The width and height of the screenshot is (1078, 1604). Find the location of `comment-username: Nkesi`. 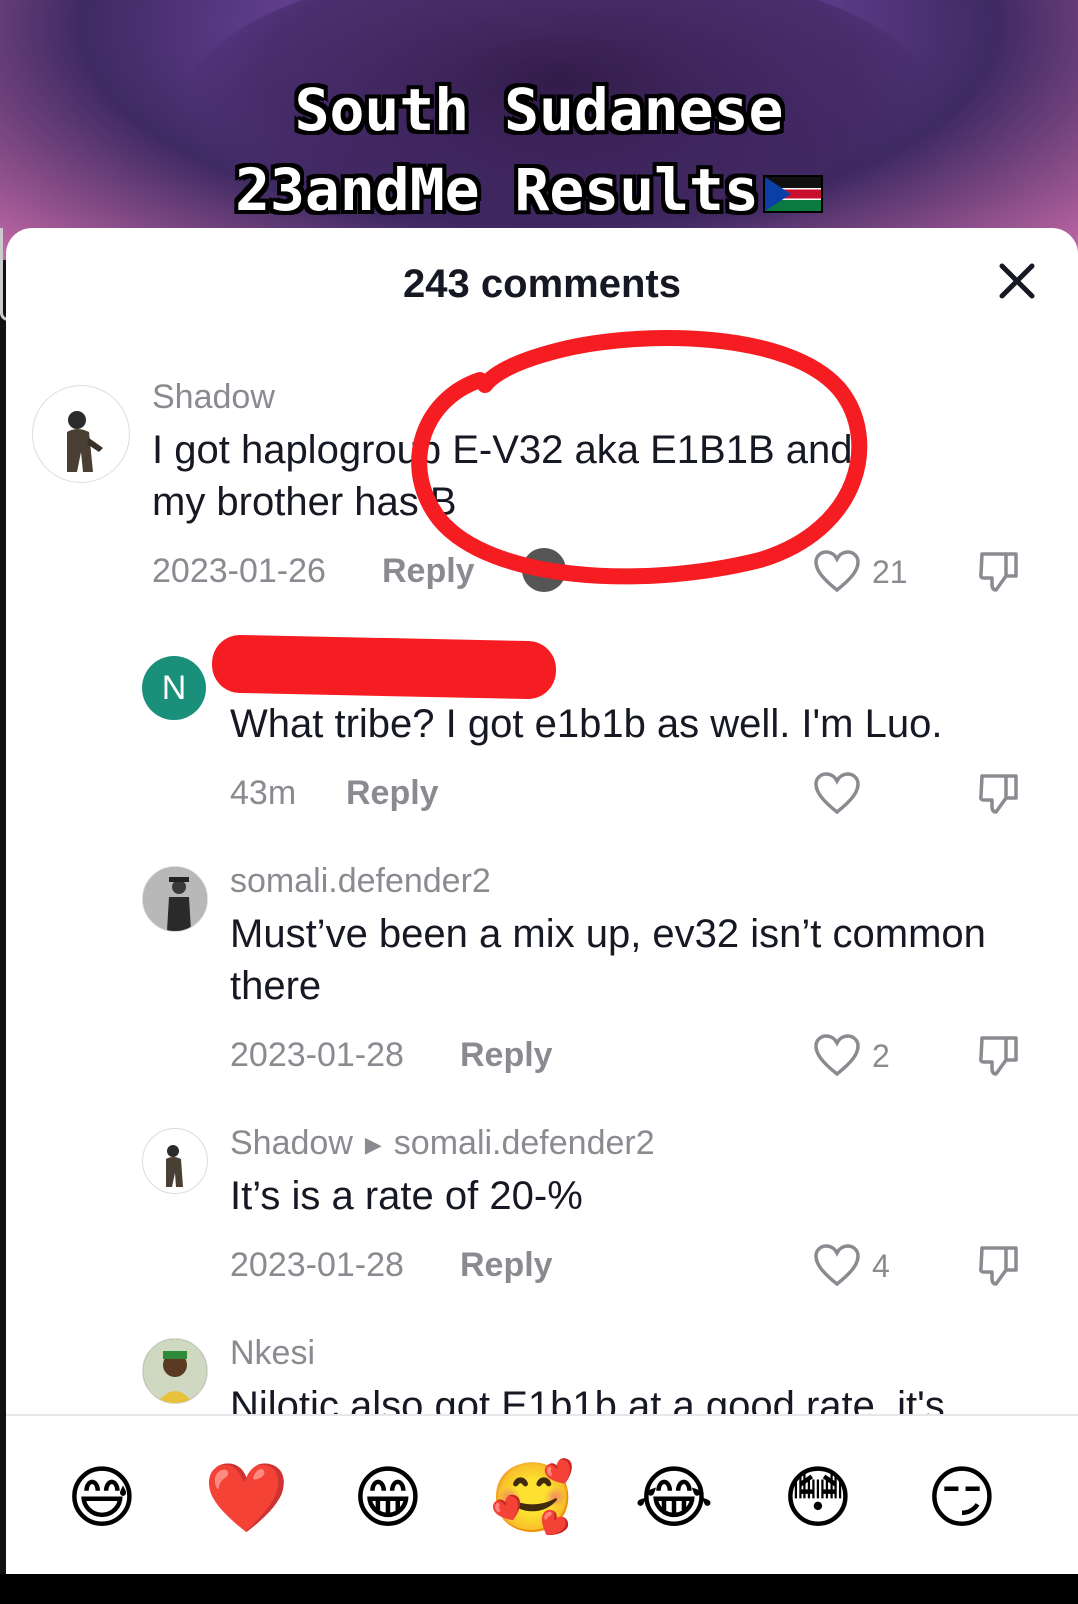

comment-username: Nkesi is located at coordinates (272, 1353).